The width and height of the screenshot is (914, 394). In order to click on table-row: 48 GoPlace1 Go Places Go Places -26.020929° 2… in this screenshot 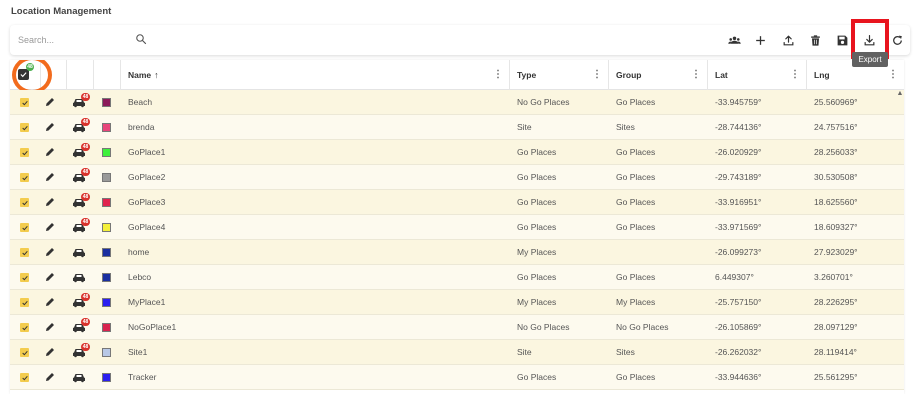, I will do `click(457, 152)`.